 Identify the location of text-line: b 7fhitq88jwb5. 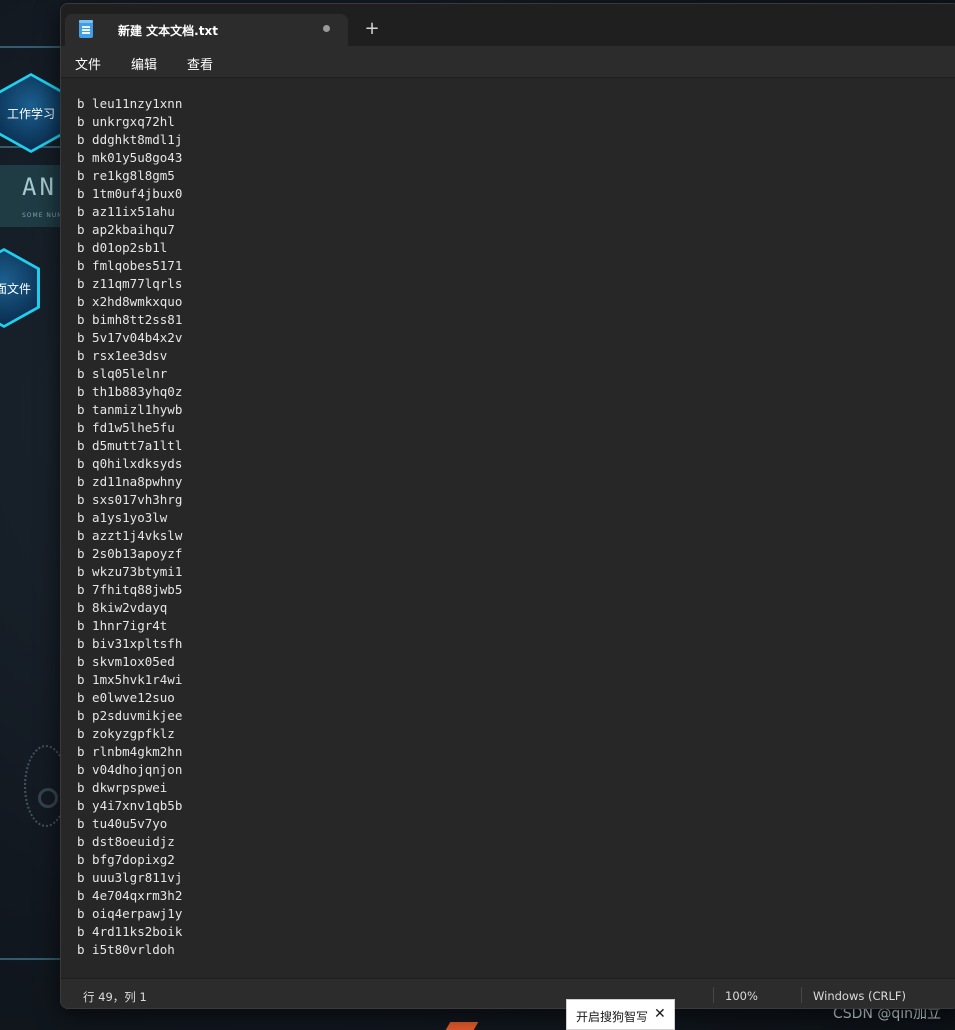
(130, 589).